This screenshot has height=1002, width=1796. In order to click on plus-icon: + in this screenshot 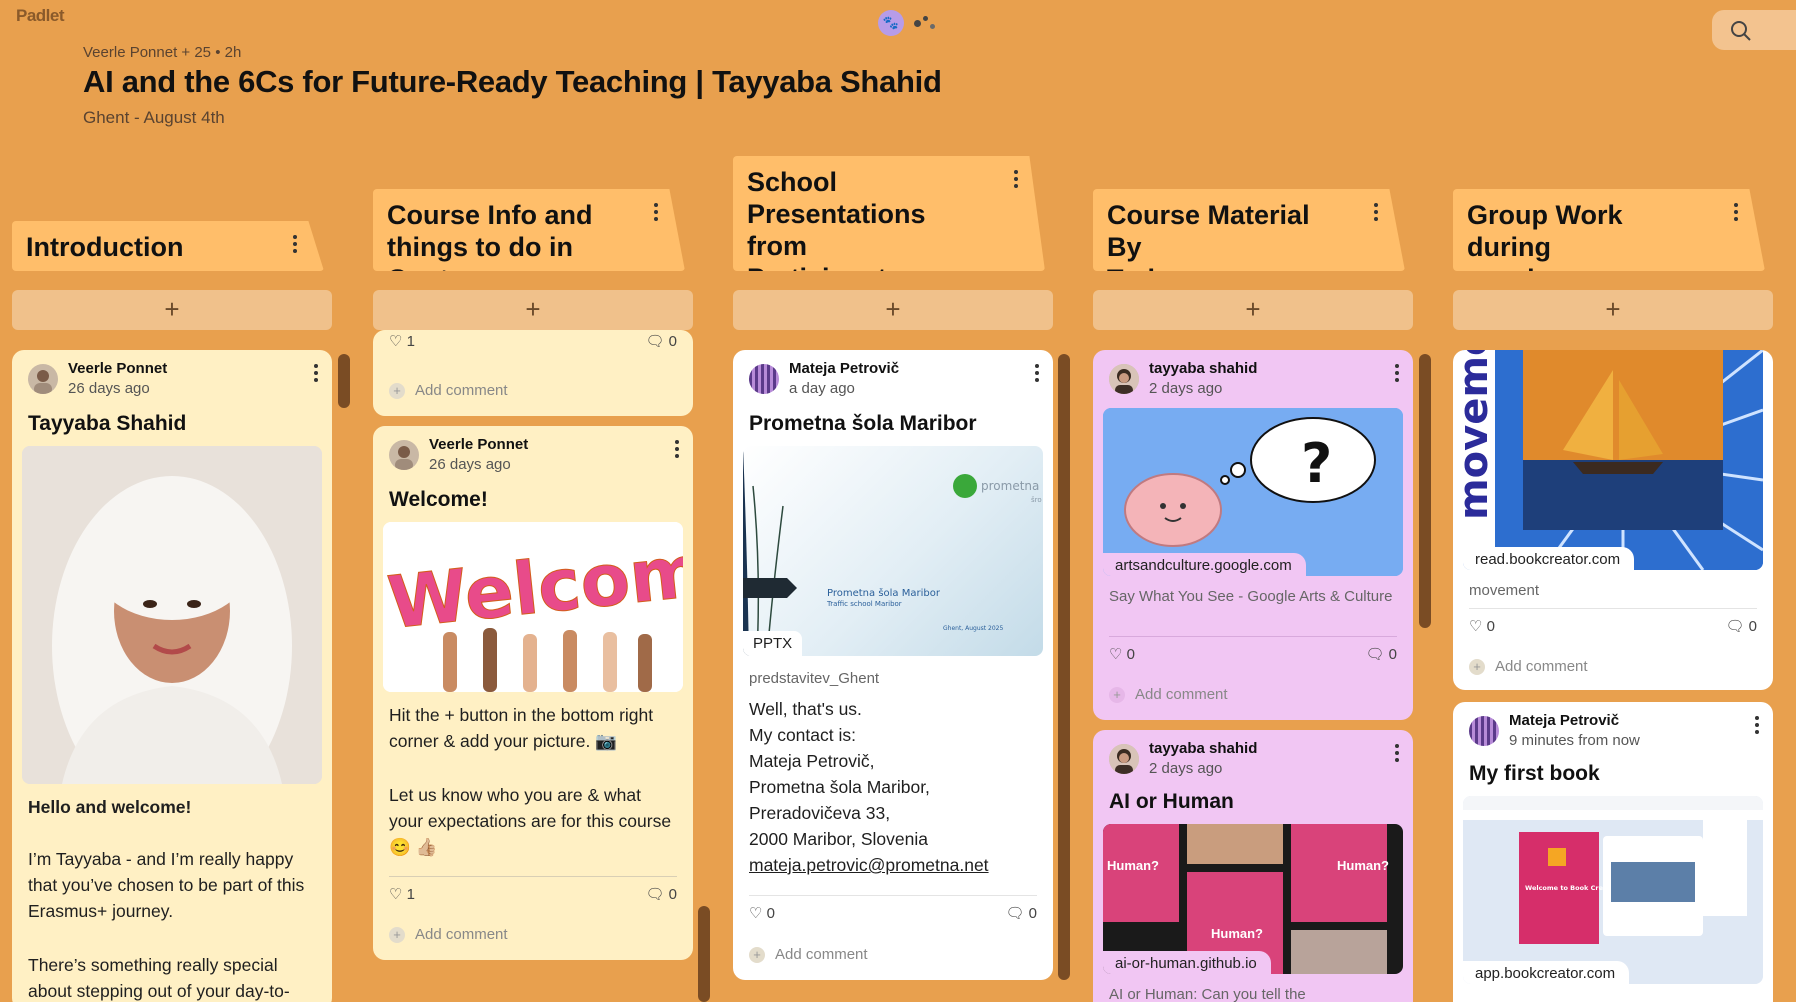, I will do `click(757, 955)`.